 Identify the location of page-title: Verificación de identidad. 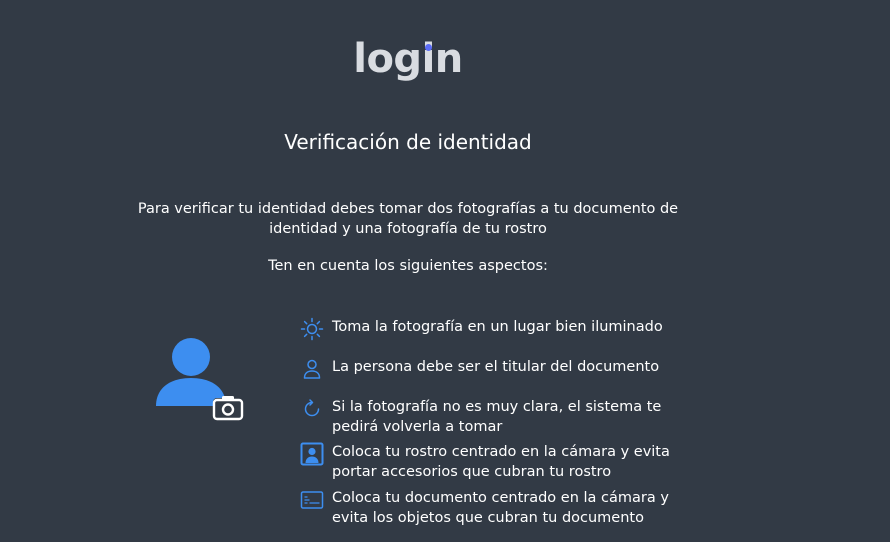
(408, 142).